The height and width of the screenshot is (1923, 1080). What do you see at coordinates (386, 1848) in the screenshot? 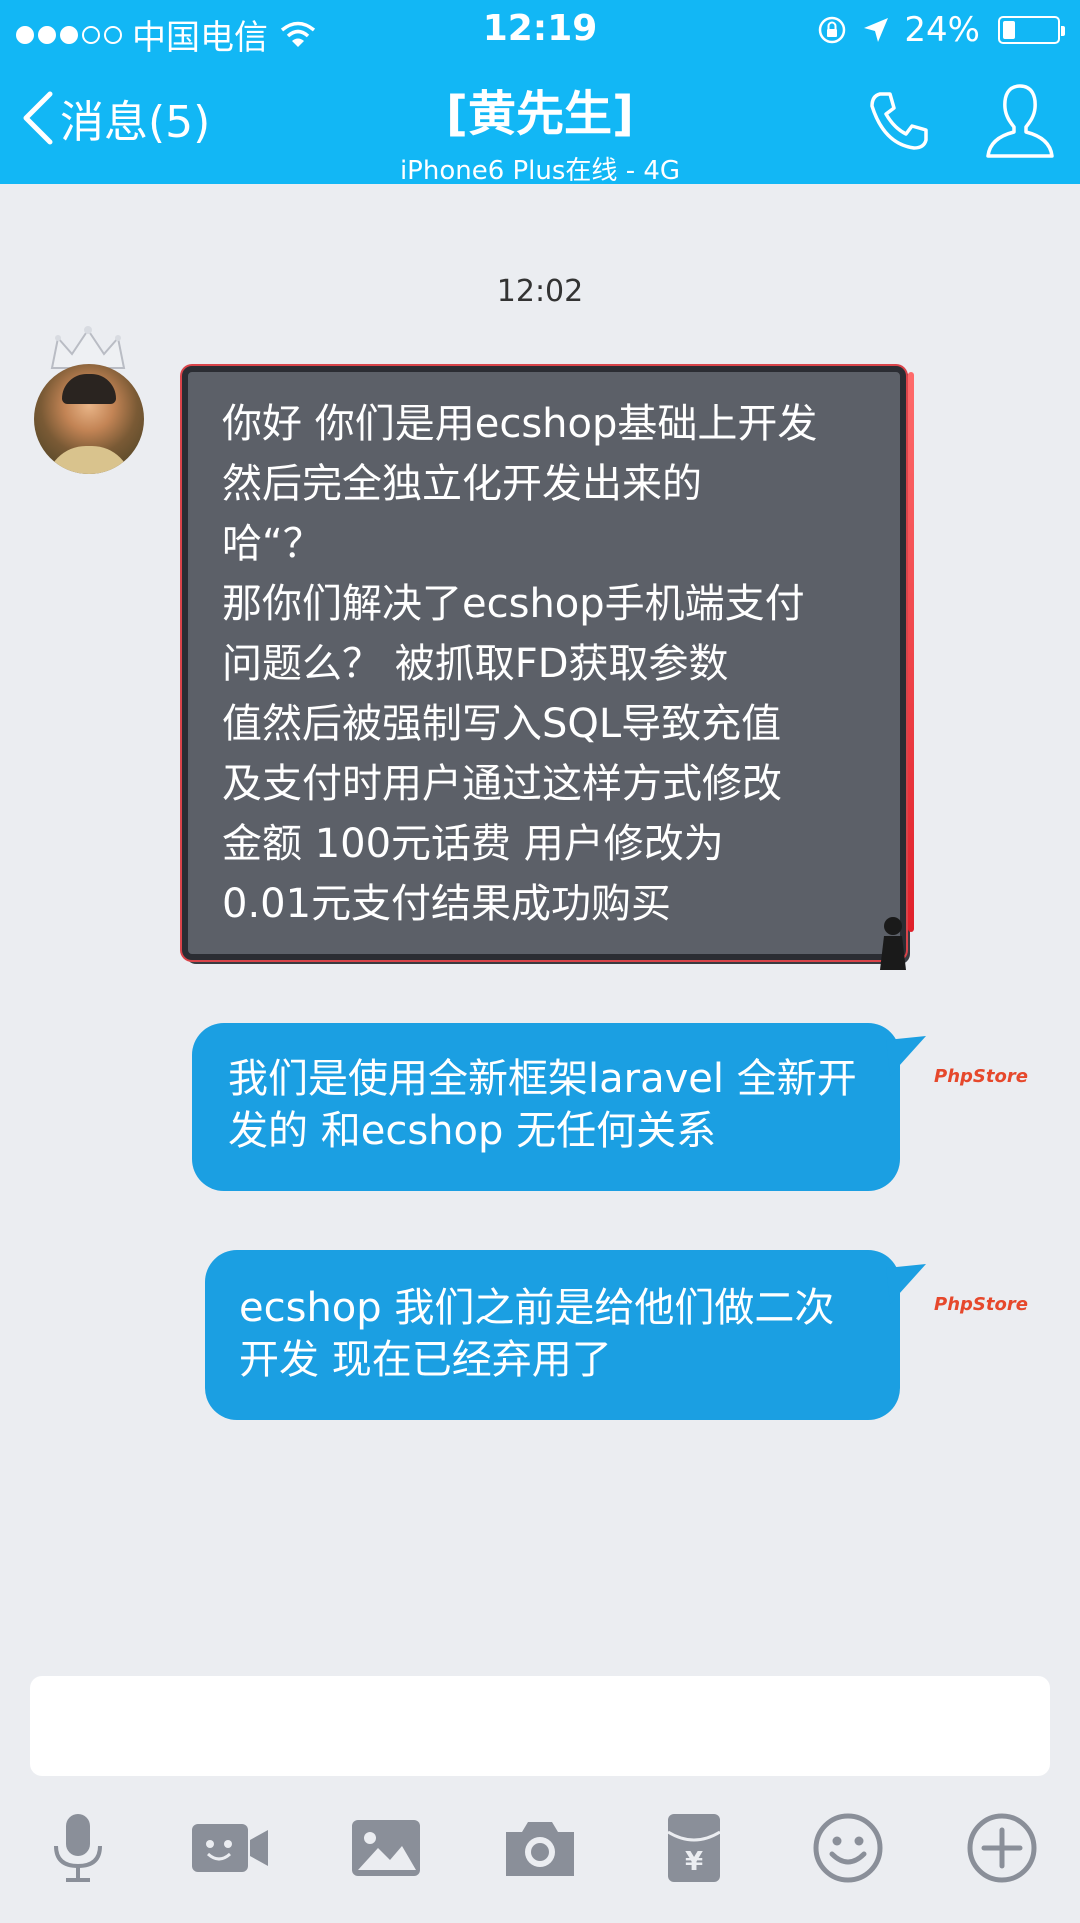
I see `image-icon` at bounding box center [386, 1848].